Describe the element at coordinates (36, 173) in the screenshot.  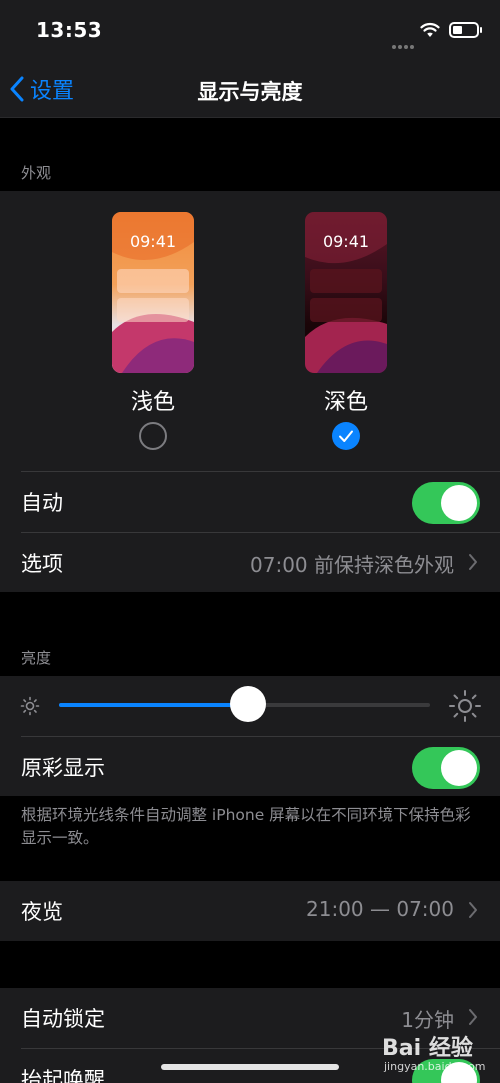
I see `section-header-appearance: 外观` at that location.